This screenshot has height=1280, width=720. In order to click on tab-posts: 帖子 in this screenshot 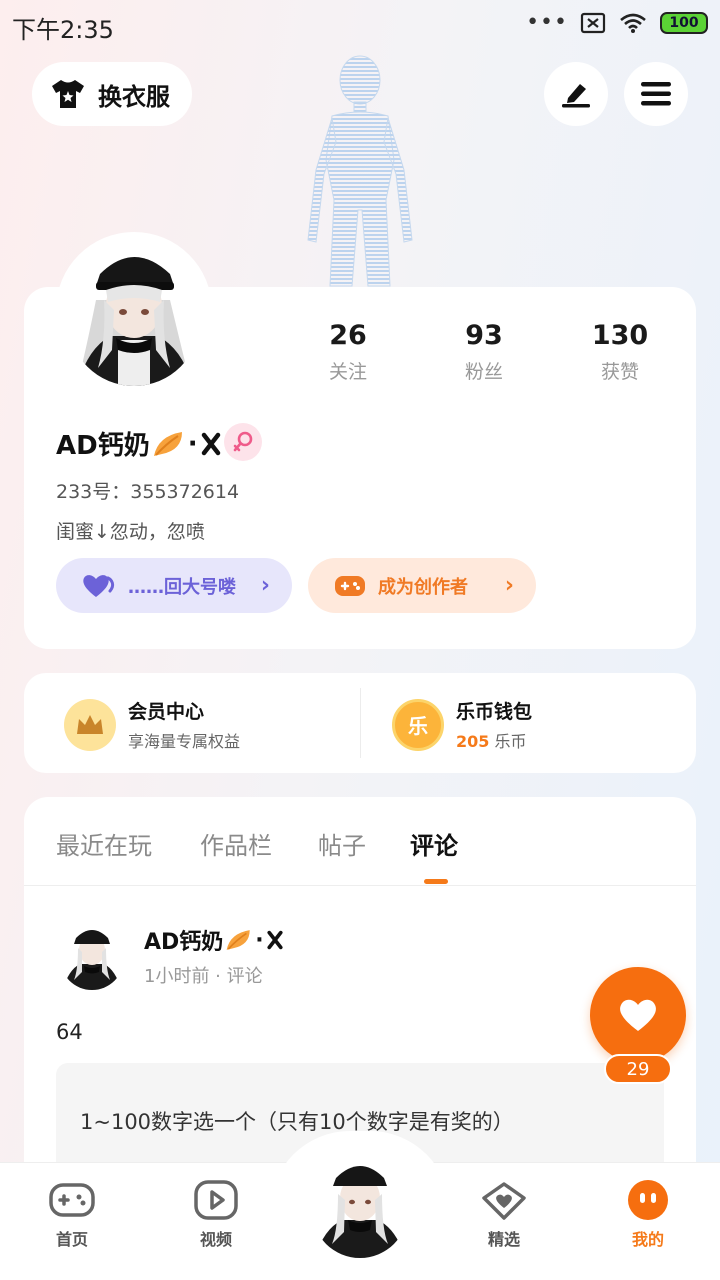, I will do `click(342, 843)`.